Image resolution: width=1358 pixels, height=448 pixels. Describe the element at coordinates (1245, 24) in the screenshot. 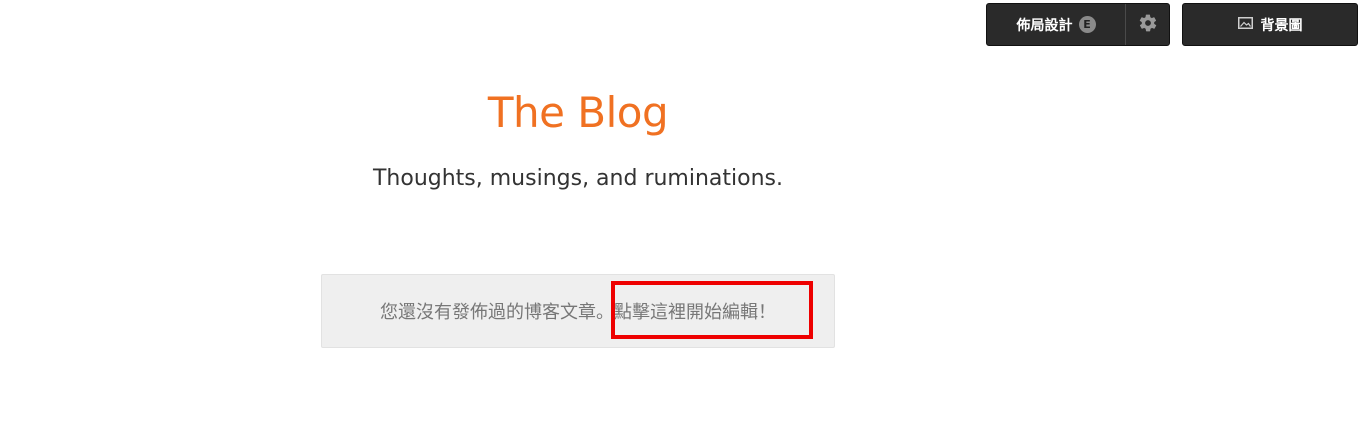

I see `image-icon` at that location.